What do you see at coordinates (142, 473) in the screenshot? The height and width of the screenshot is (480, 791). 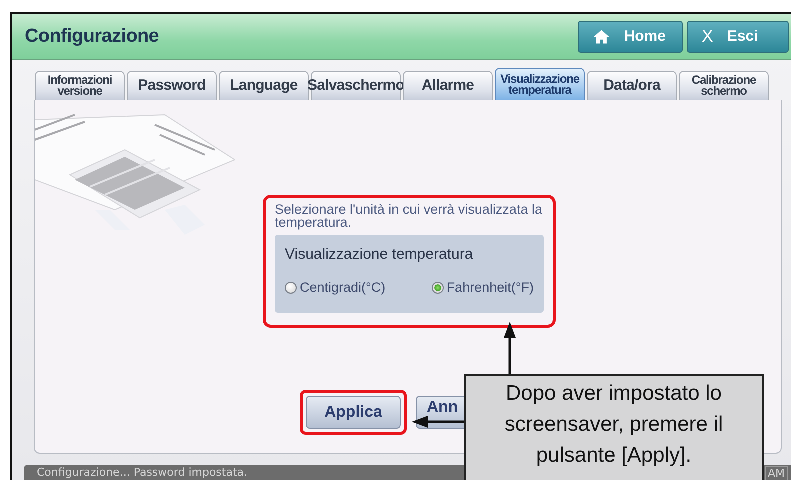 I see `status-message: Configurazione... Password impostata.` at bounding box center [142, 473].